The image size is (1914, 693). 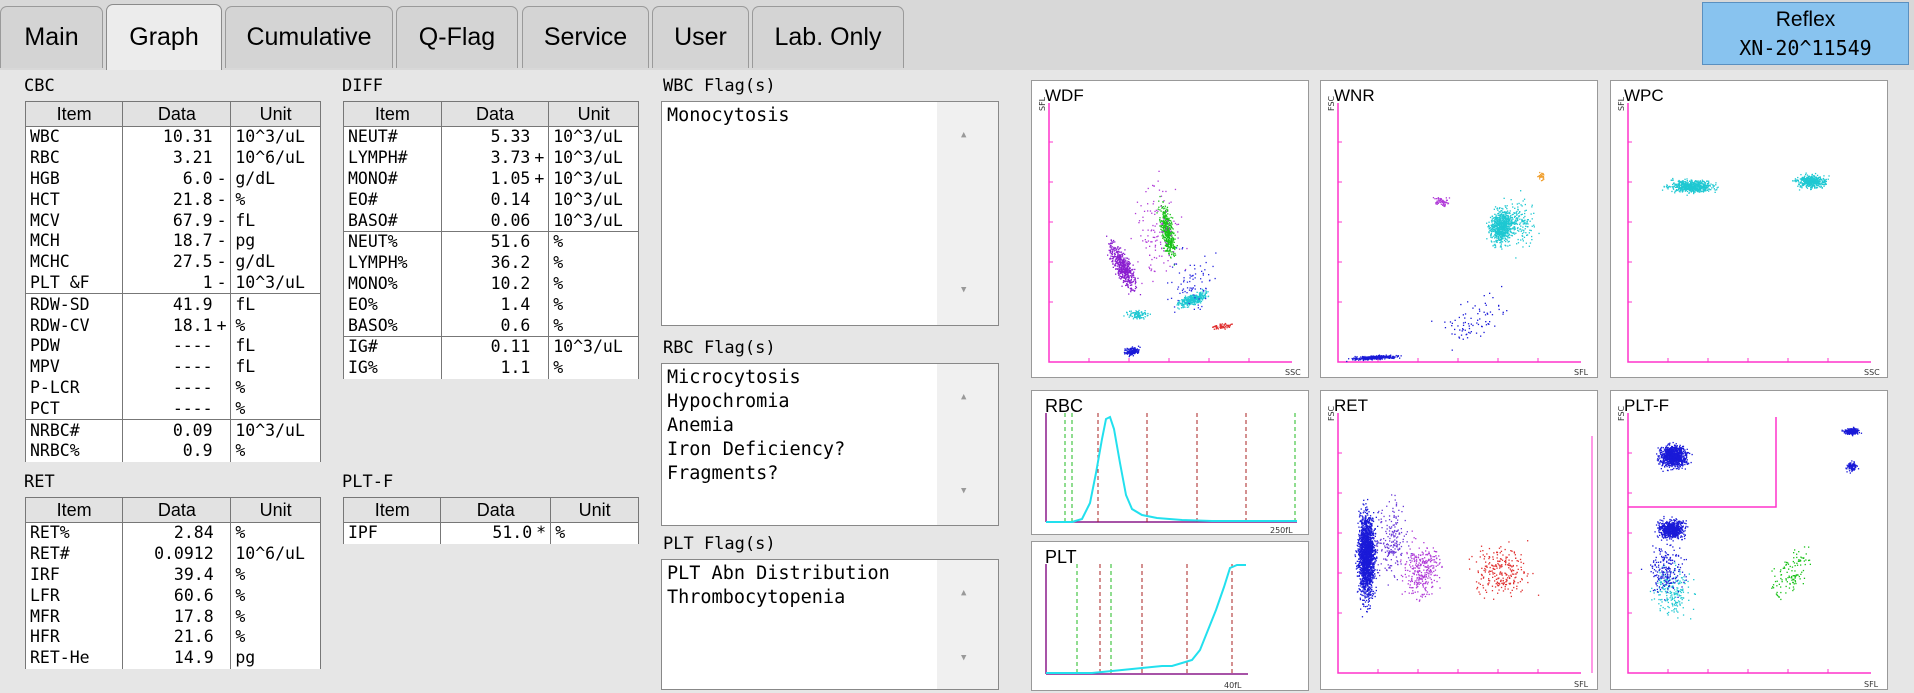 What do you see at coordinates (719, 544) in the screenshot?
I see `plt-flags-title: PLT Flag(s)` at bounding box center [719, 544].